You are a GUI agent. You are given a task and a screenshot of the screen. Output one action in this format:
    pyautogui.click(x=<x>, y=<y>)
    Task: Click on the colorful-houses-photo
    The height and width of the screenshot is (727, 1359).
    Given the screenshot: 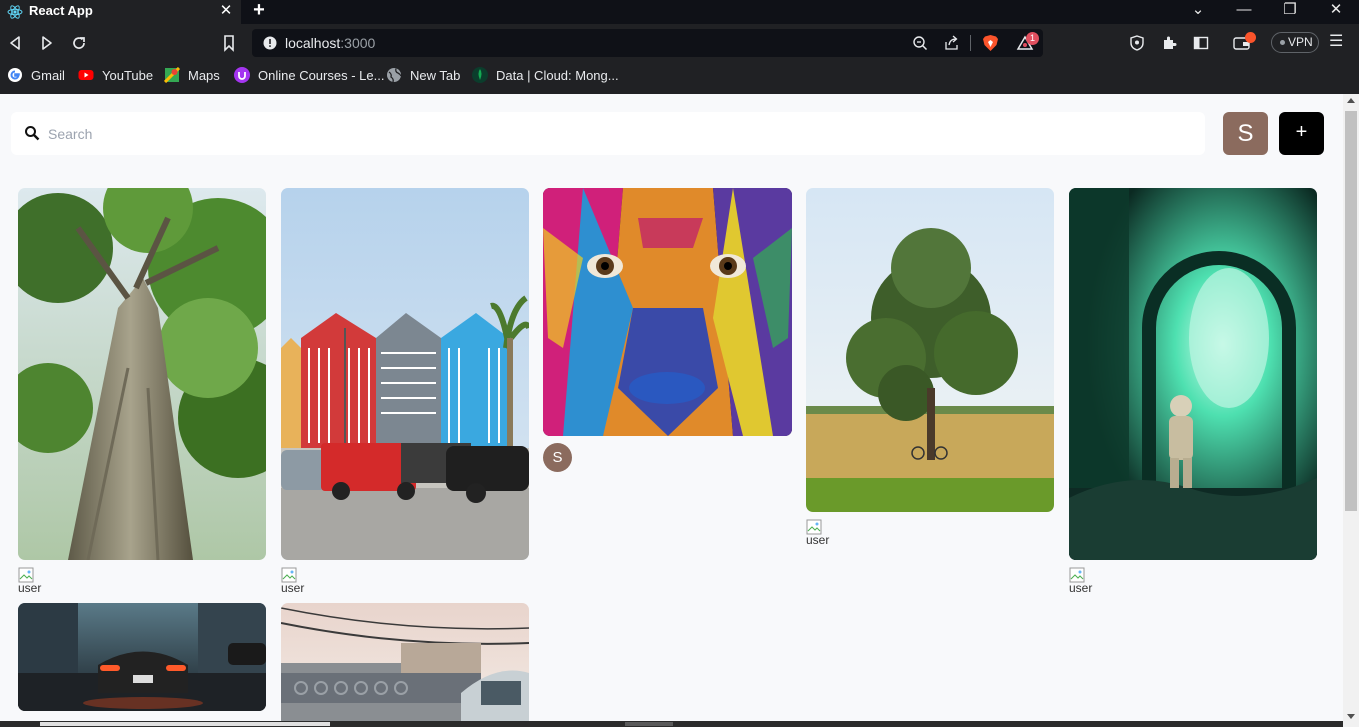 What is the action you would take?
    pyautogui.click(x=405, y=374)
    